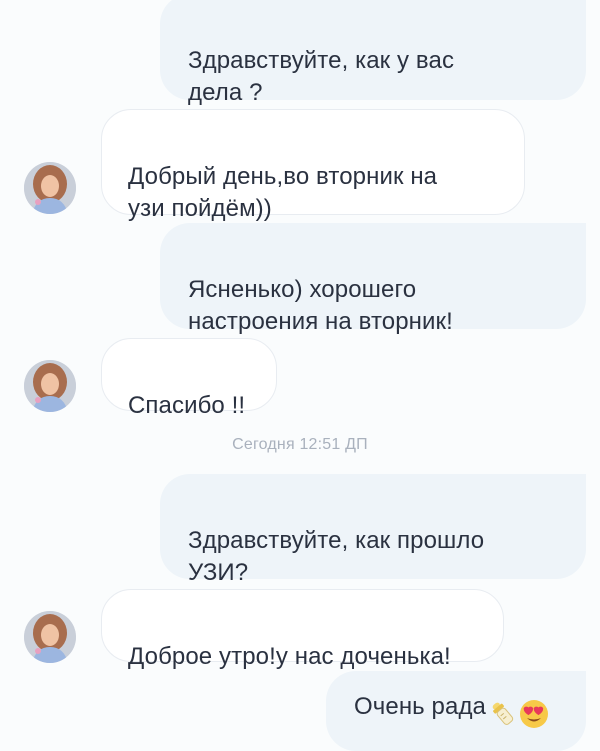 The height and width of the screenshot is (751, 600). What do you see at coordinates (189, 378) in the screenshot?
I see `message-incoming: Спасибо !!` at bounding box center [189, 378].